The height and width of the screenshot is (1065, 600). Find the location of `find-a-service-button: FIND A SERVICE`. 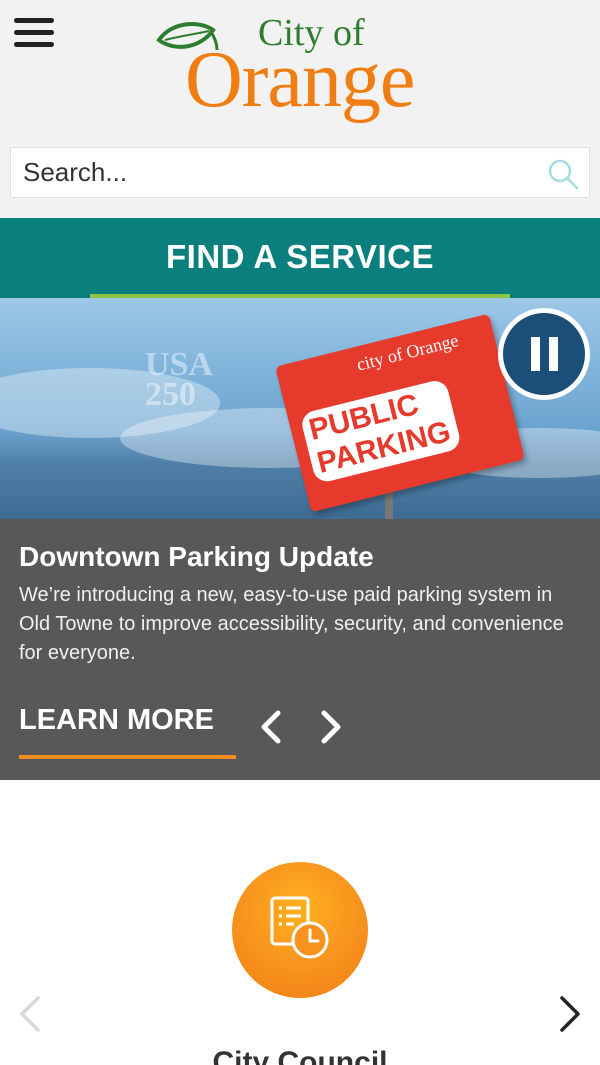

find-a-service-button: FIND A SERVICE is located at coordinates (300, 258).